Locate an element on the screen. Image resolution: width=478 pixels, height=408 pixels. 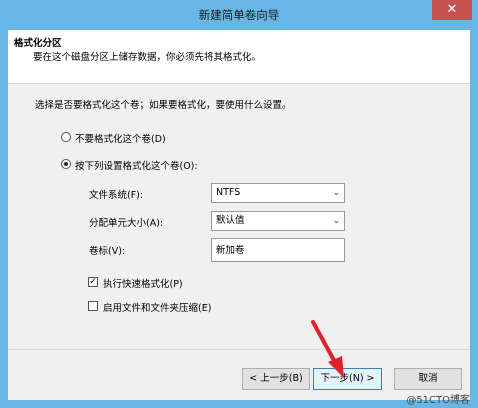
window-title: 新建简单卷向导 is located at coordinates (239, 15).